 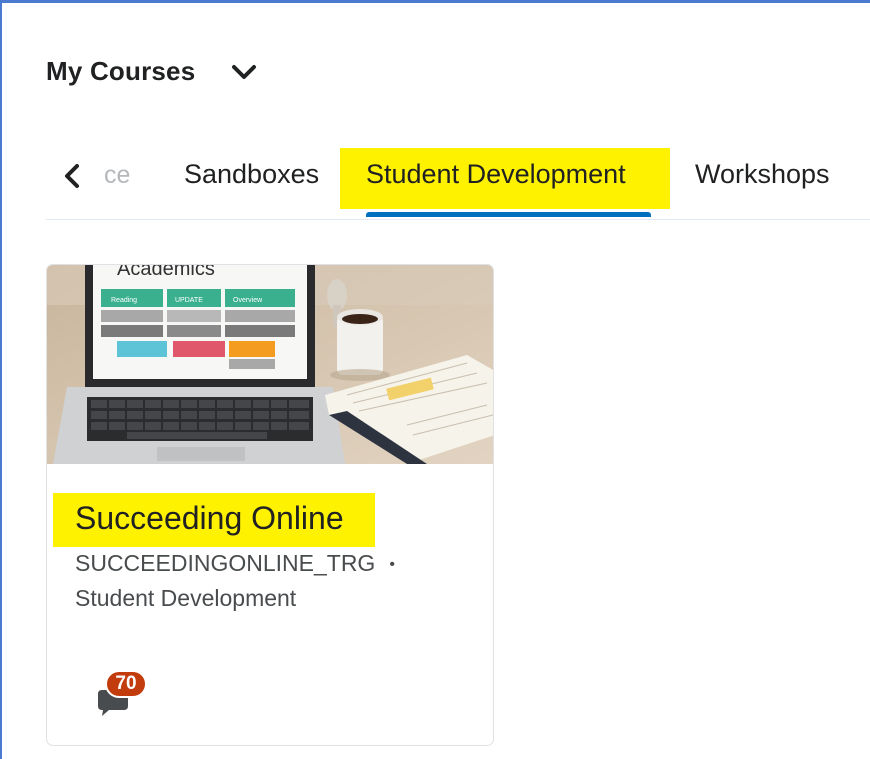 What do you see at coordinates (1, 379) in the screenshot?
I see `window-frame-left` at bounding box center [1, 379].